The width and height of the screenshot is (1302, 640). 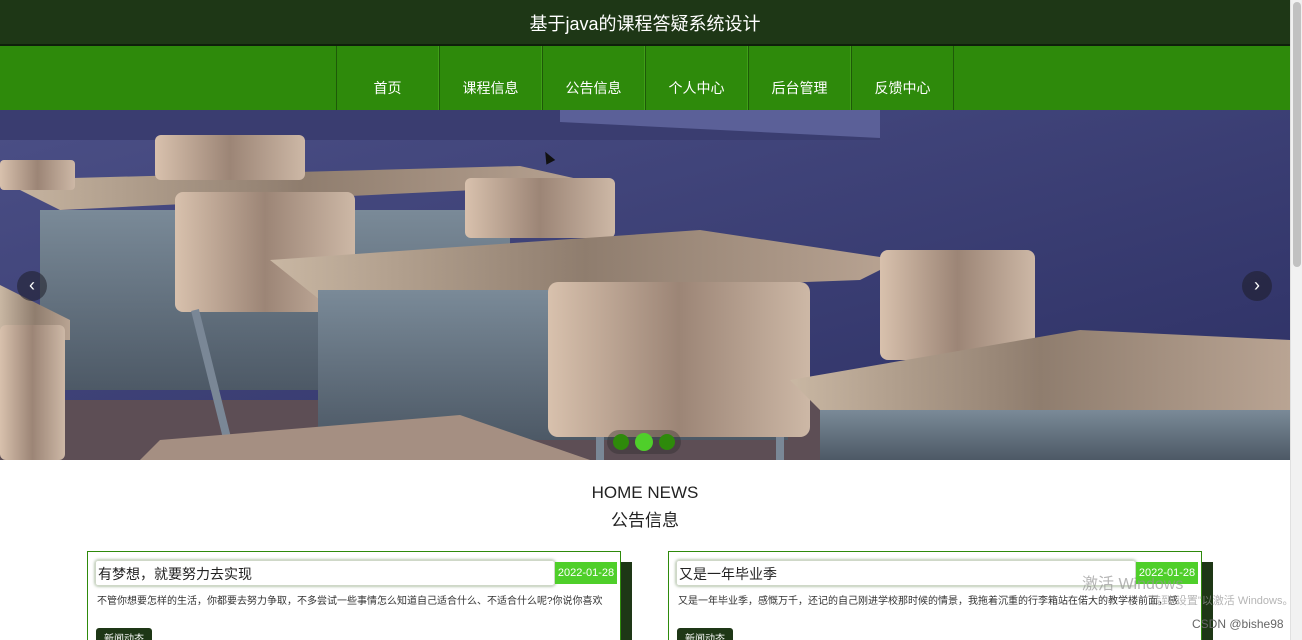 What do you see at coordinates (387, 78) in the screenshot?
I see `nav-item-home: 首页` at bounding box center [387, 78].